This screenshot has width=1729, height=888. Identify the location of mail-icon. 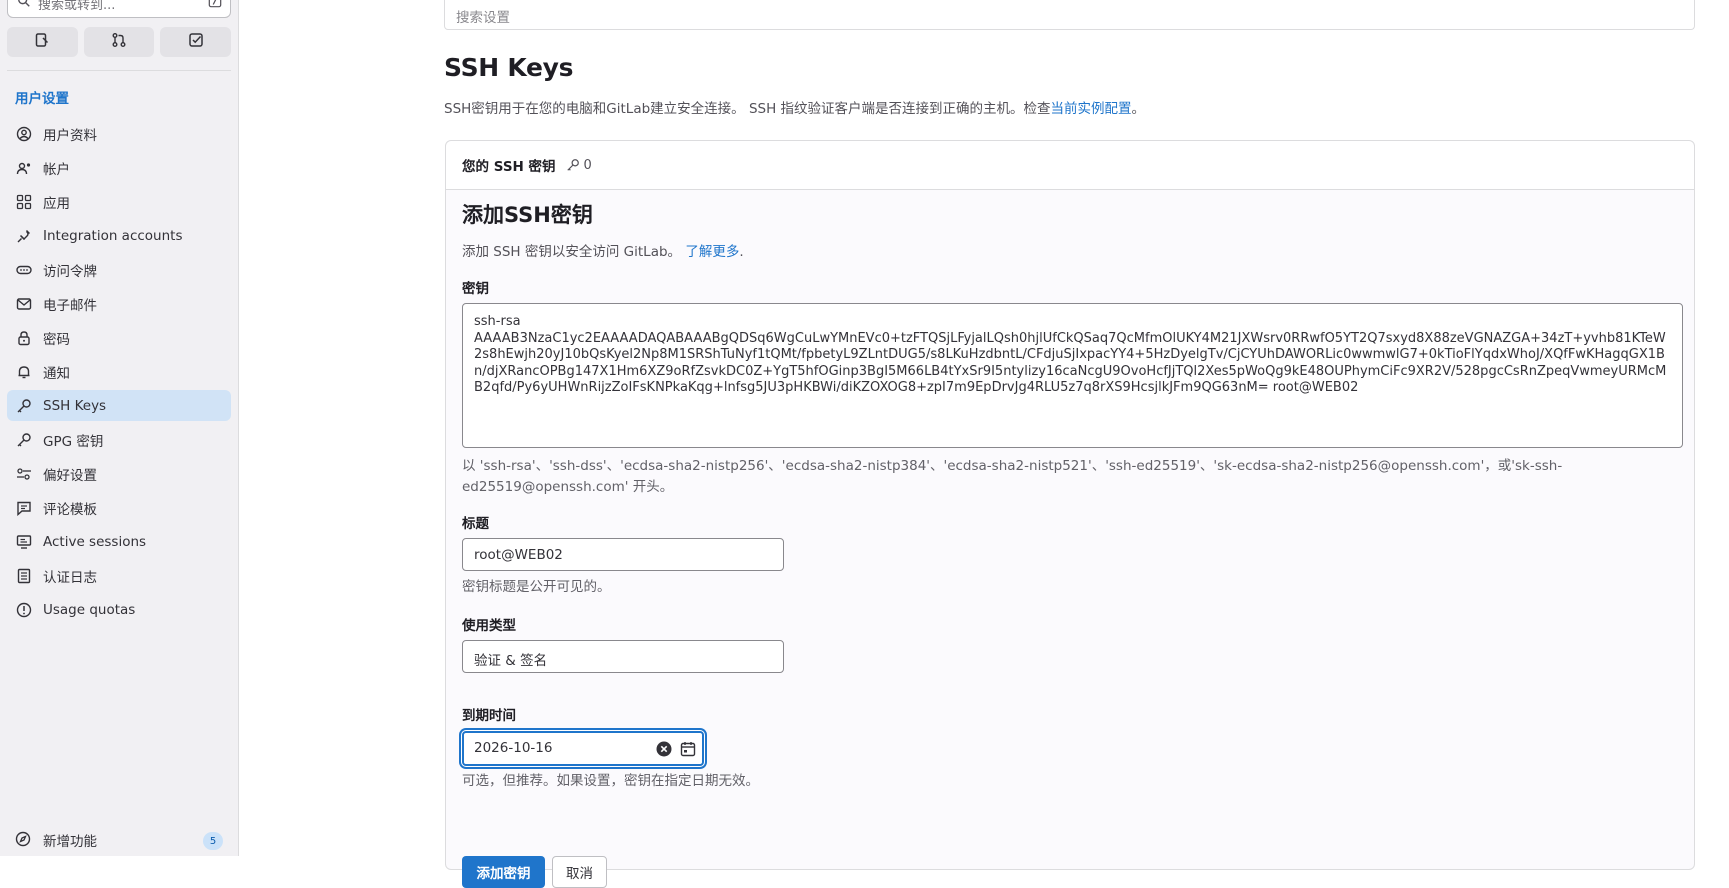
(24, 304).